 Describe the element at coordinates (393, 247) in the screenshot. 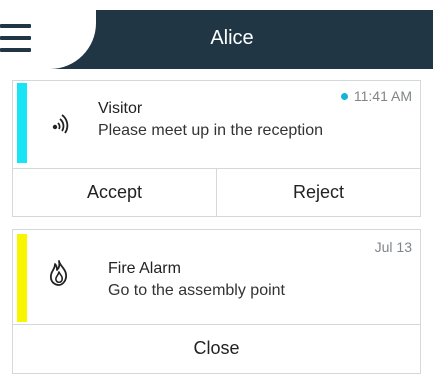

I see `notification-time: Jul 13` at that location.